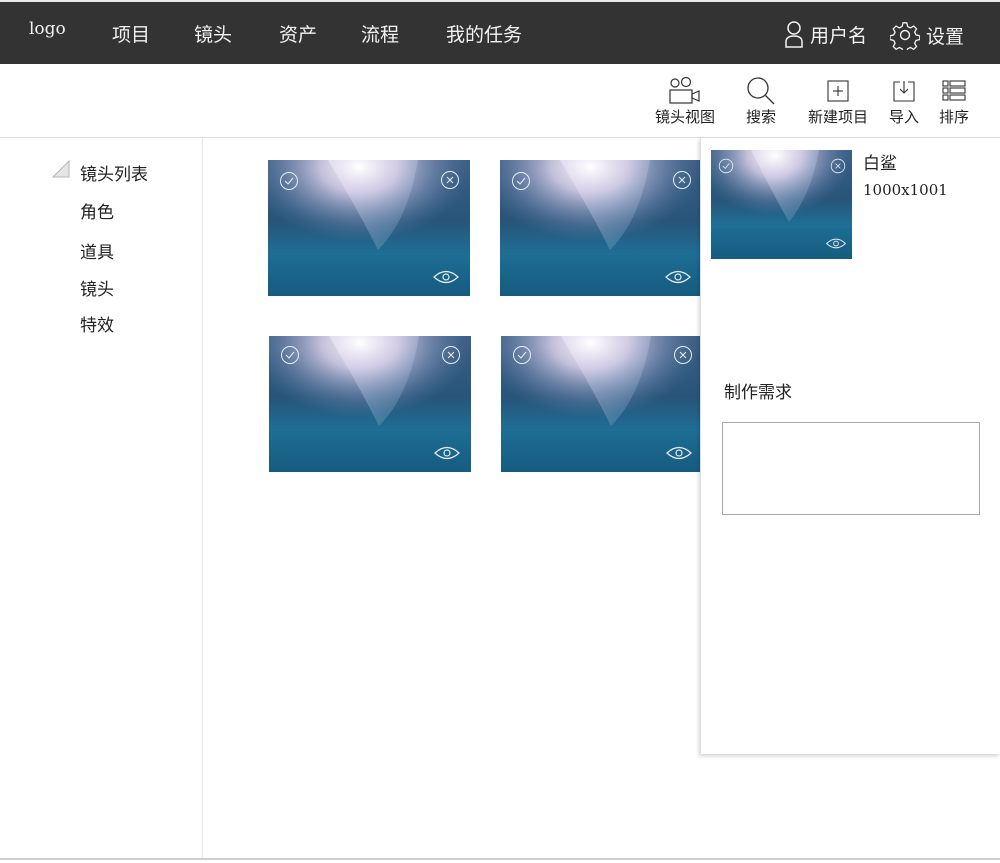  Describe the element at coordinates (380, 33) in the screenshot. I see `nav-pipeline: 流程` at that location.